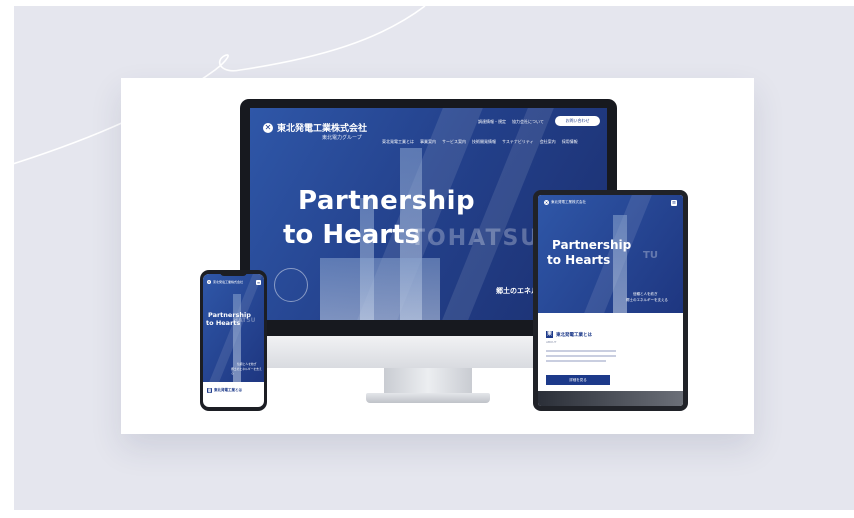 The width and height of the screenshot is (854, 518). I want to click on phone-logo: ✕ 東北発電工業株式会社, so click(225, 282).